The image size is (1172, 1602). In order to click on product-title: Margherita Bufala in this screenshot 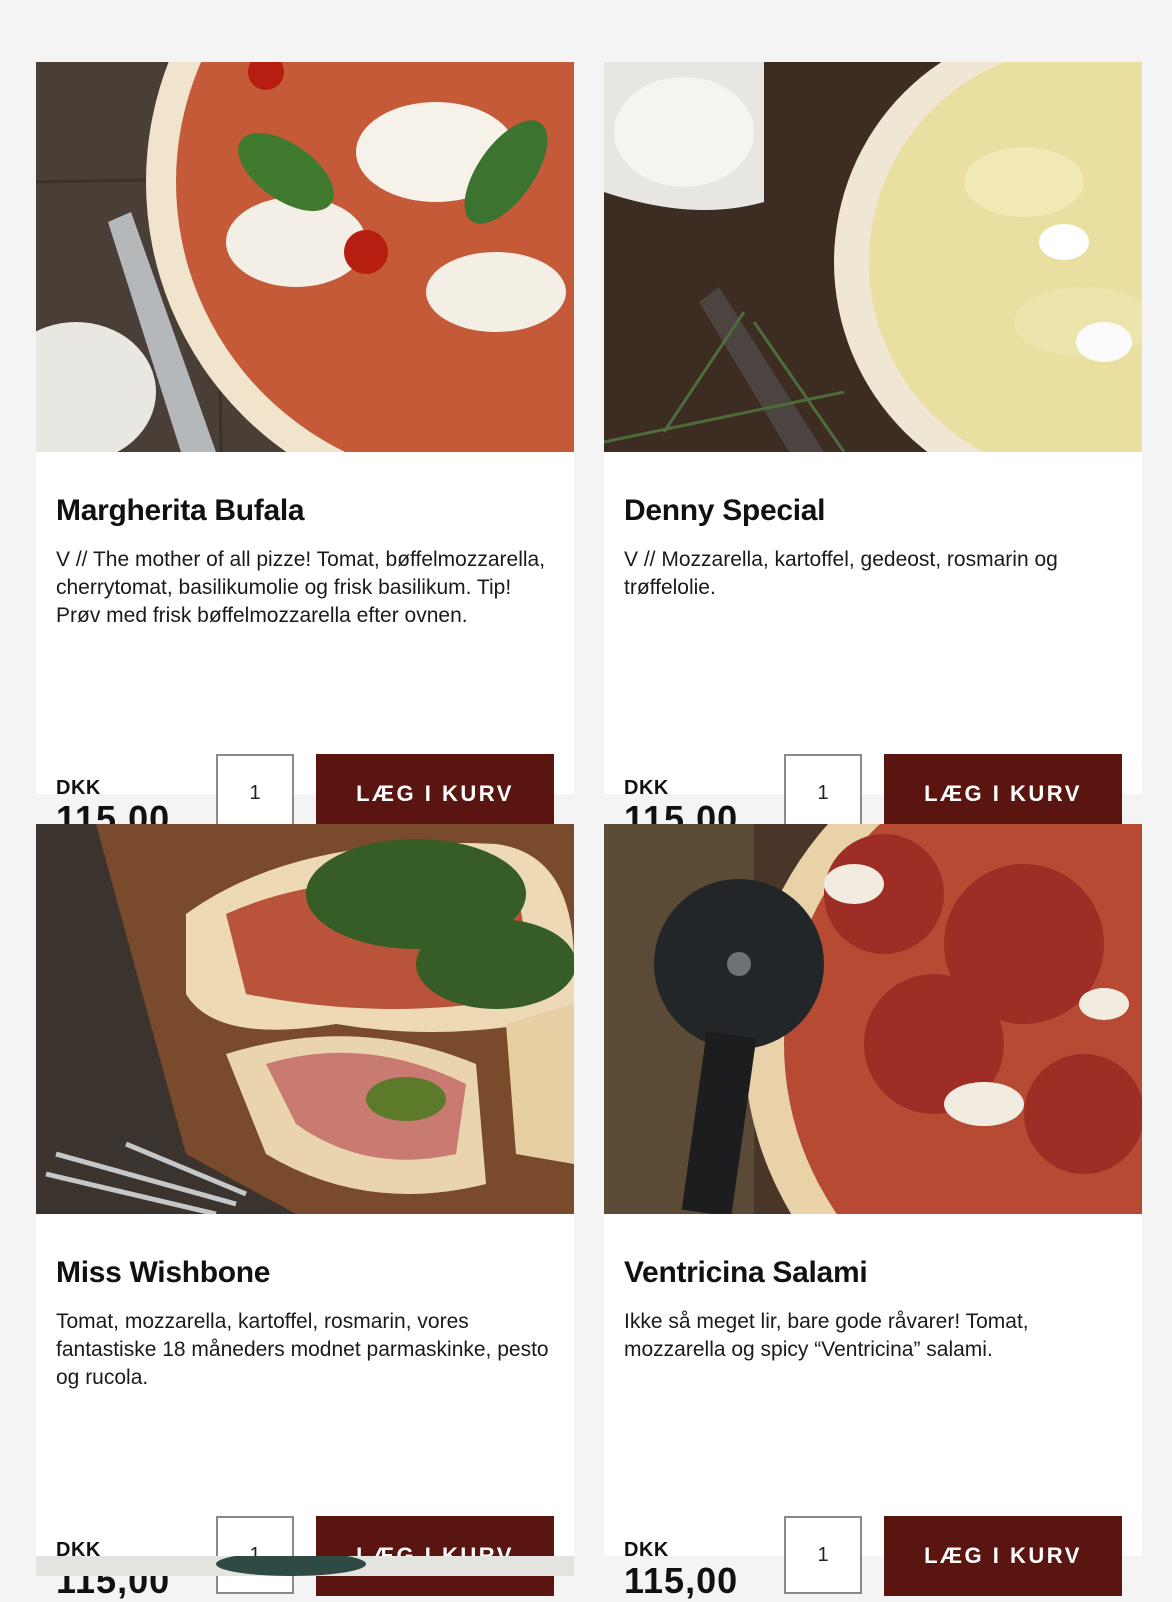, I will do `click(180, 510)`.